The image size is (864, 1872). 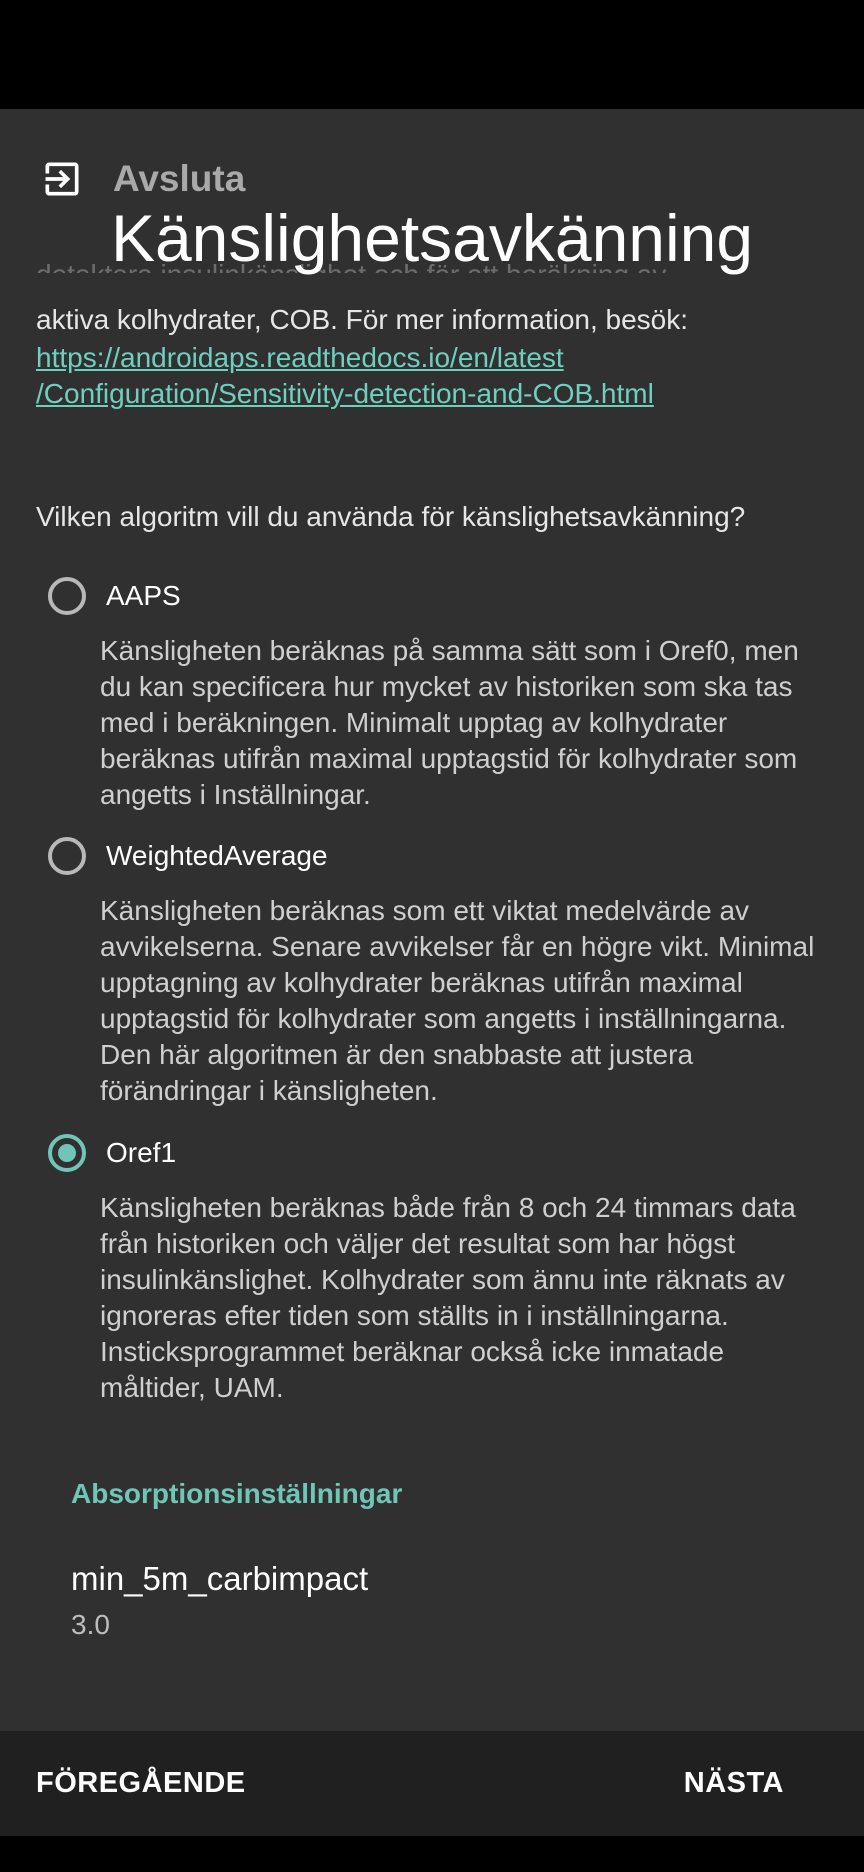 What do you see at coordinates (432, 1612) in the screenshot?
I see `min-5m-carbimpact-setting: min_5m_carbimpact 3.0` at bounding box center [432, 1612].